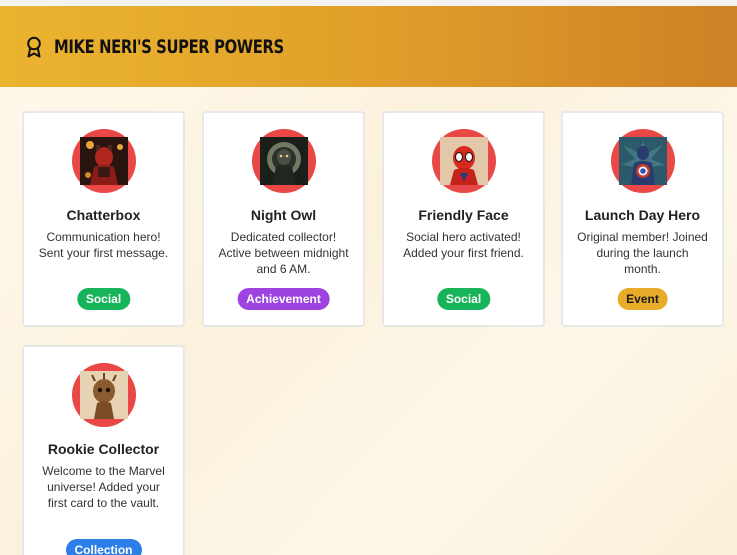 This screenshot has height=555, width=737. I want to click on category-badge: Achievement, so click(283, 299).